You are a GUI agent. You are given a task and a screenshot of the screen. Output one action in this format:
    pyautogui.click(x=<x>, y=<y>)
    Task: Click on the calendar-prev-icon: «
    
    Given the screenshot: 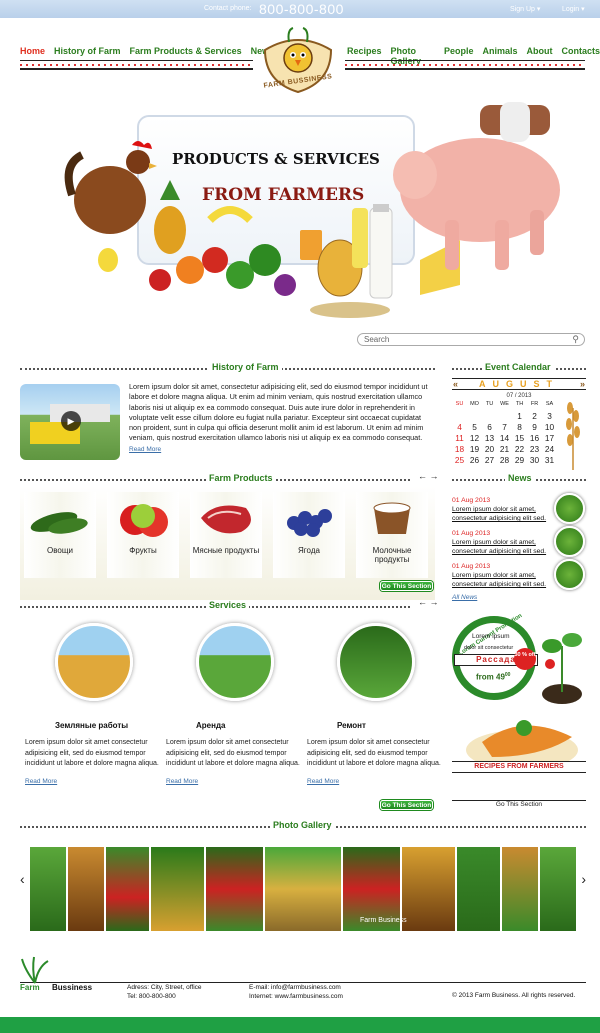 What is the action you would take?
    pyautogui.click(x=455, y=384)
    